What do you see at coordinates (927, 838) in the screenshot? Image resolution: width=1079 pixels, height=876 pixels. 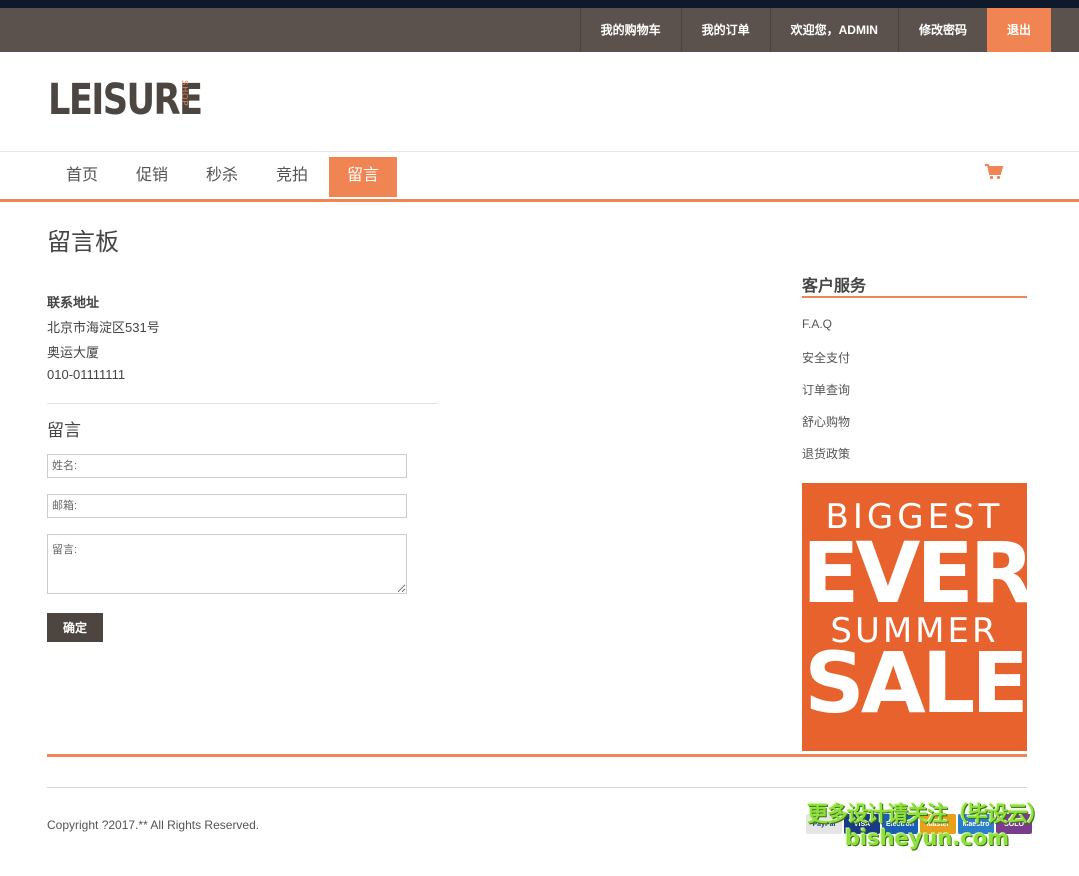 I see `watermark-url: bisheyun.com` at bounding box center [927, 838].